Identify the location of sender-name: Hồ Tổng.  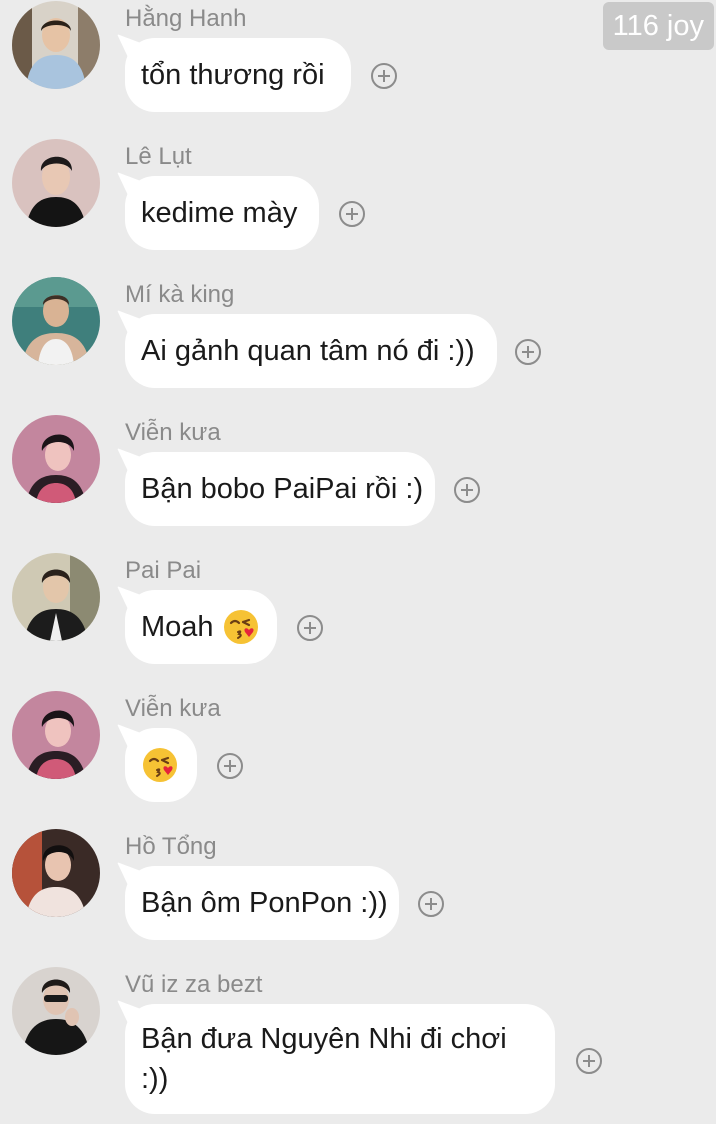
(171, 846).